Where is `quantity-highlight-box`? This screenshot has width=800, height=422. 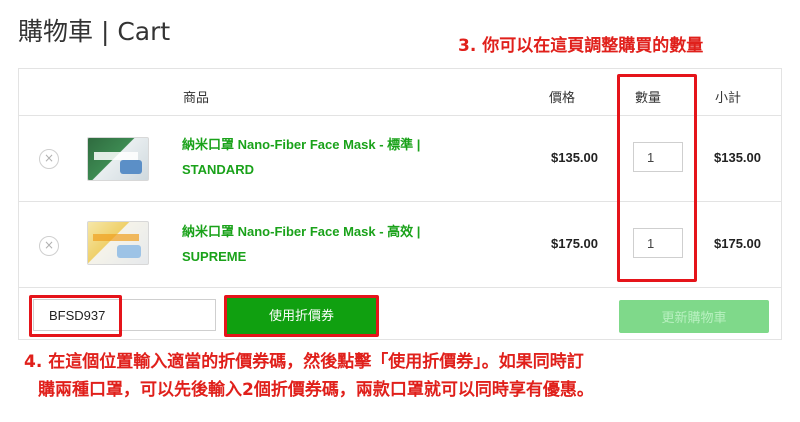 quantity-highlight-box is located at coordinates (657, 178).